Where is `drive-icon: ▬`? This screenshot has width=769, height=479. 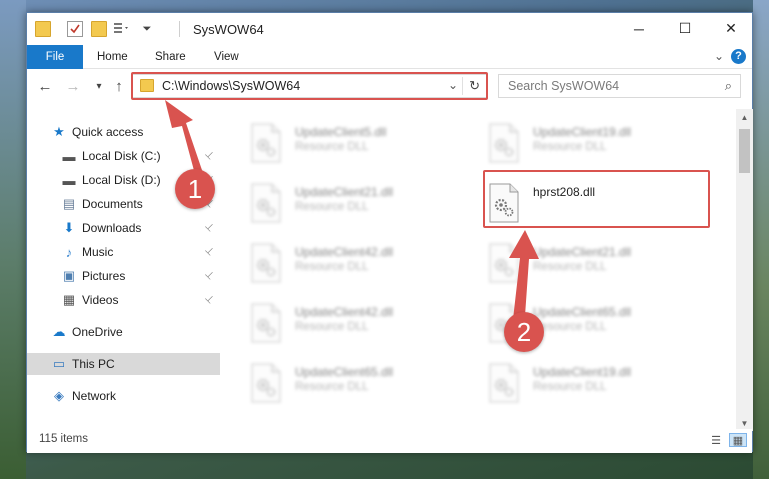
drive-icon: ▬ is located at coordinates (69, 180).